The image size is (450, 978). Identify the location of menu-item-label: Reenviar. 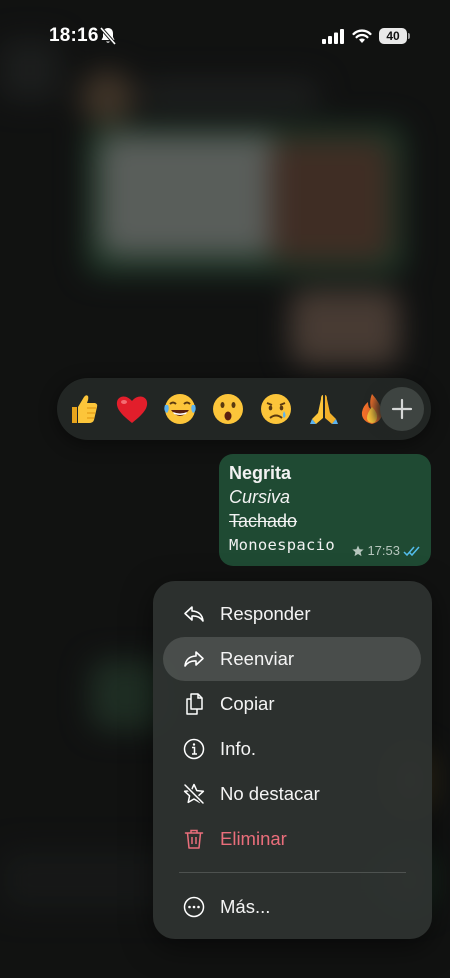
(257, 658).